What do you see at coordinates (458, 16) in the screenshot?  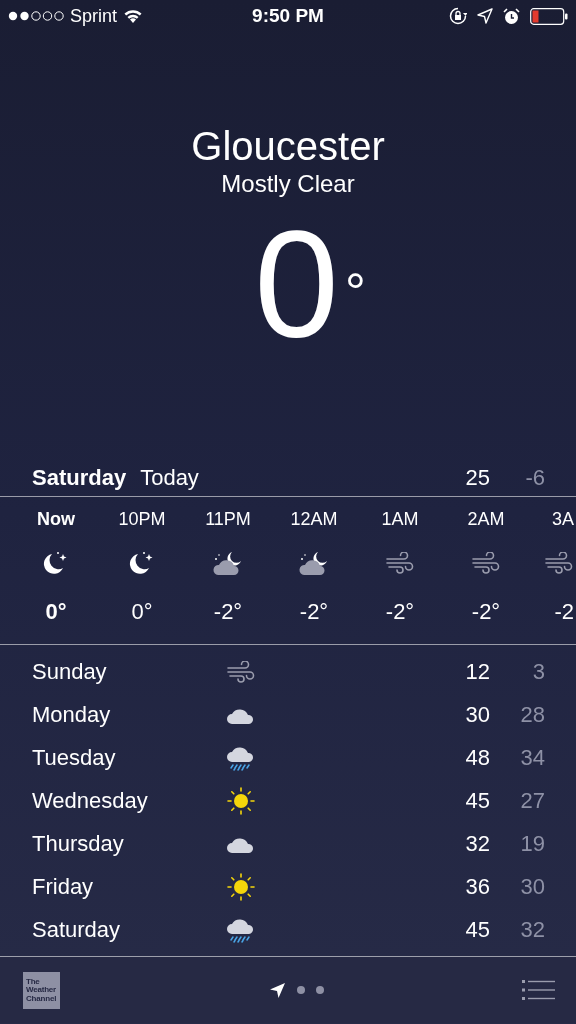 I see `rotation-lock-icon` at bounding box center [458, 16].